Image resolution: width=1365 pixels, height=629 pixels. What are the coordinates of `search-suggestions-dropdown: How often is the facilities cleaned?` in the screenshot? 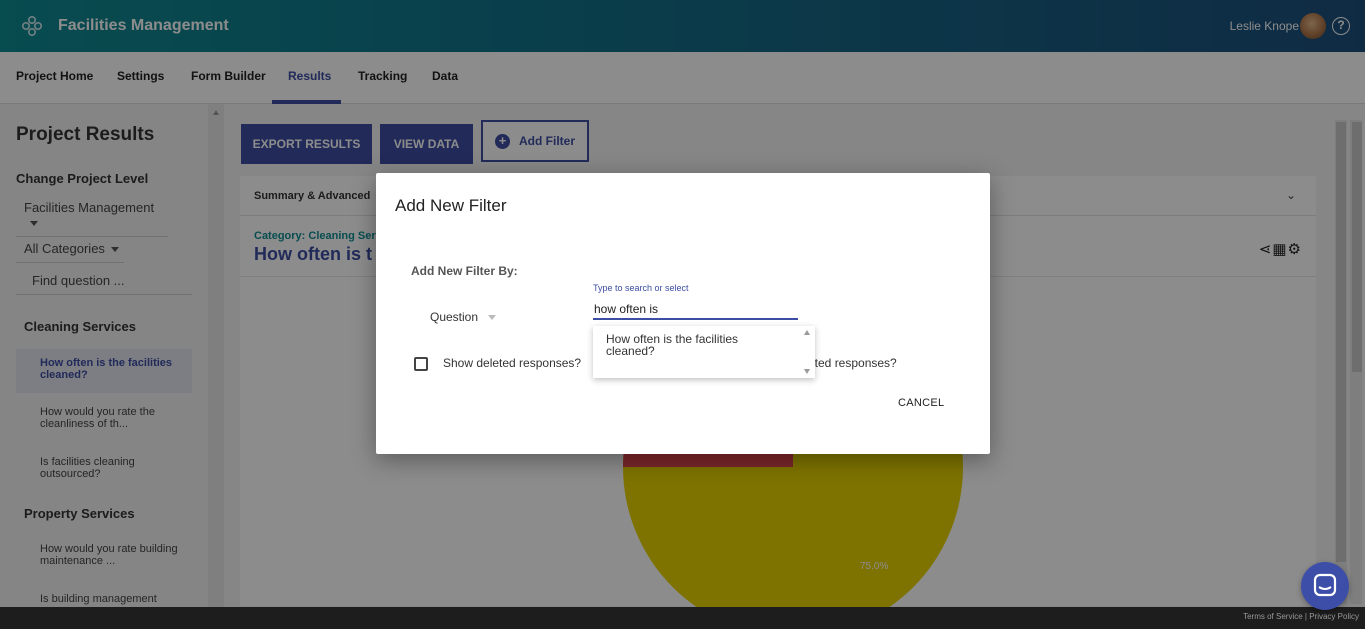 It's located at (704, 352).